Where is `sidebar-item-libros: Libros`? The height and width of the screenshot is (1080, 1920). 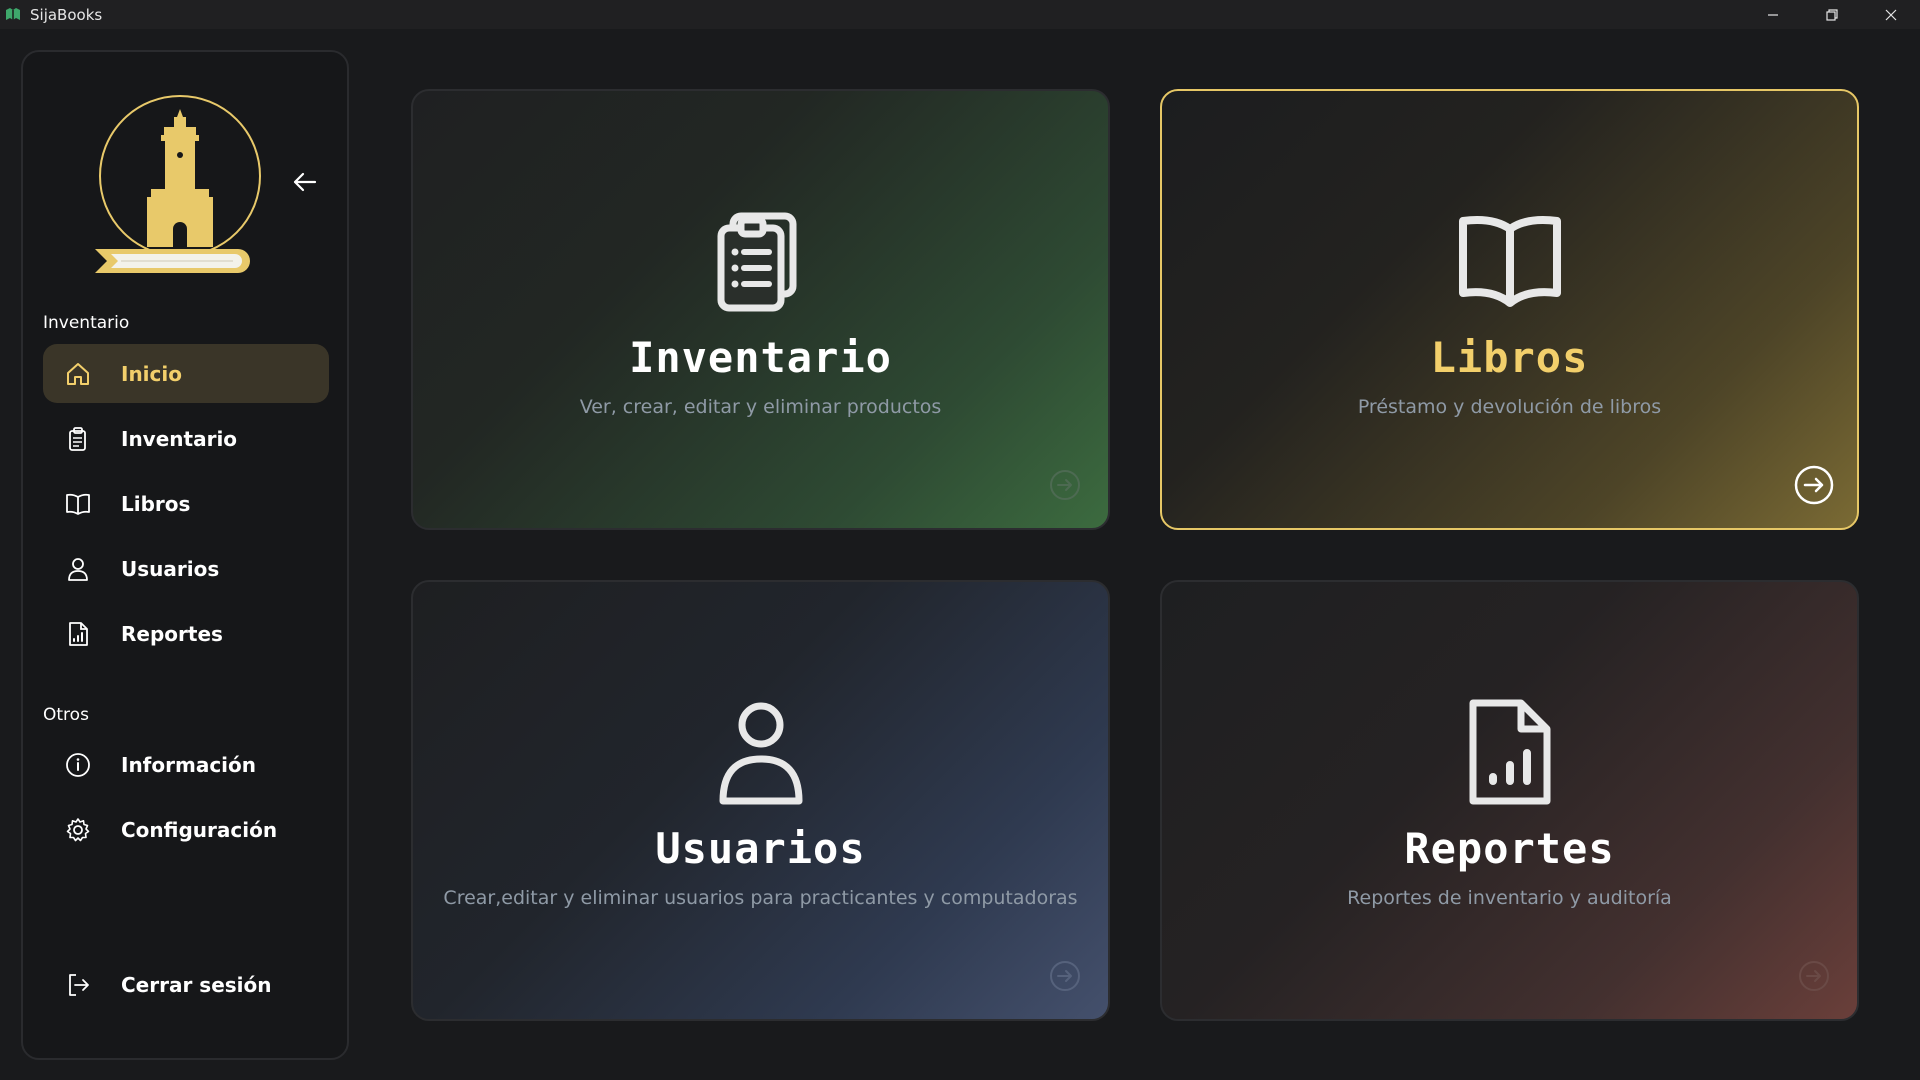 sidebar-item-libros: Libros is located at coordinates (186, 503).